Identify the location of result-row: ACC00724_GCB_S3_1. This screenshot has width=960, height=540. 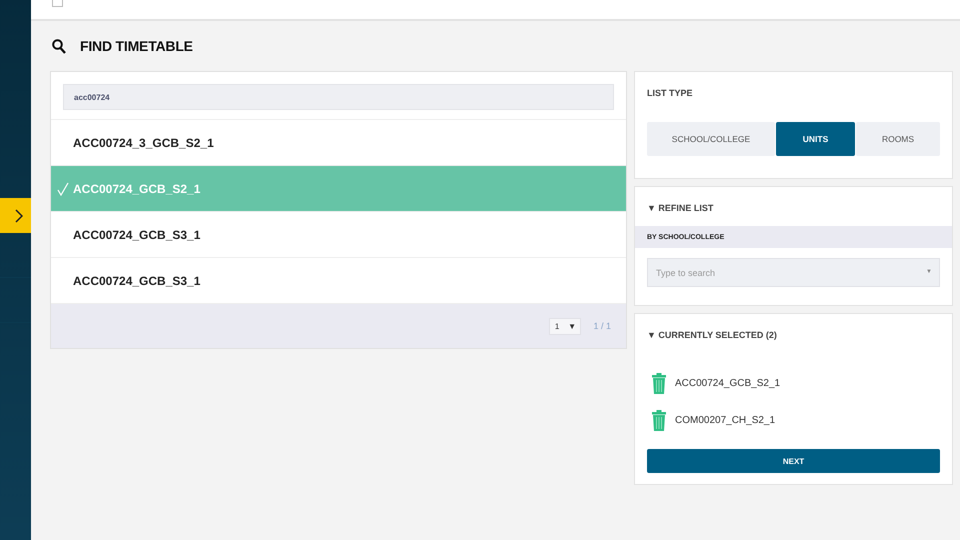
(338, 235).